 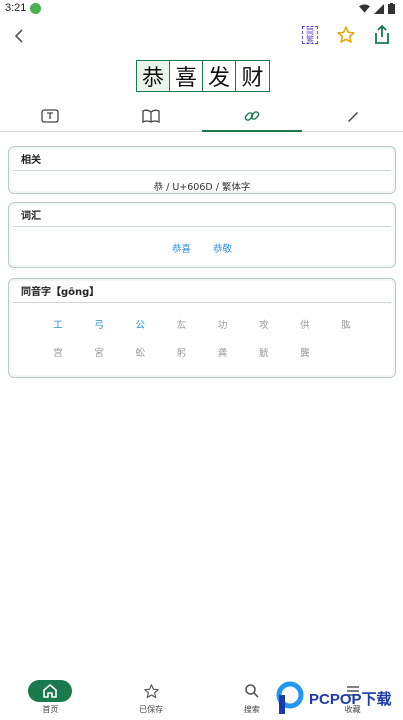 What do you see at coordinates (151, 709) in the screenshot?
I see `nav-saved-label: 已保存` at bounding box center [151, 709].